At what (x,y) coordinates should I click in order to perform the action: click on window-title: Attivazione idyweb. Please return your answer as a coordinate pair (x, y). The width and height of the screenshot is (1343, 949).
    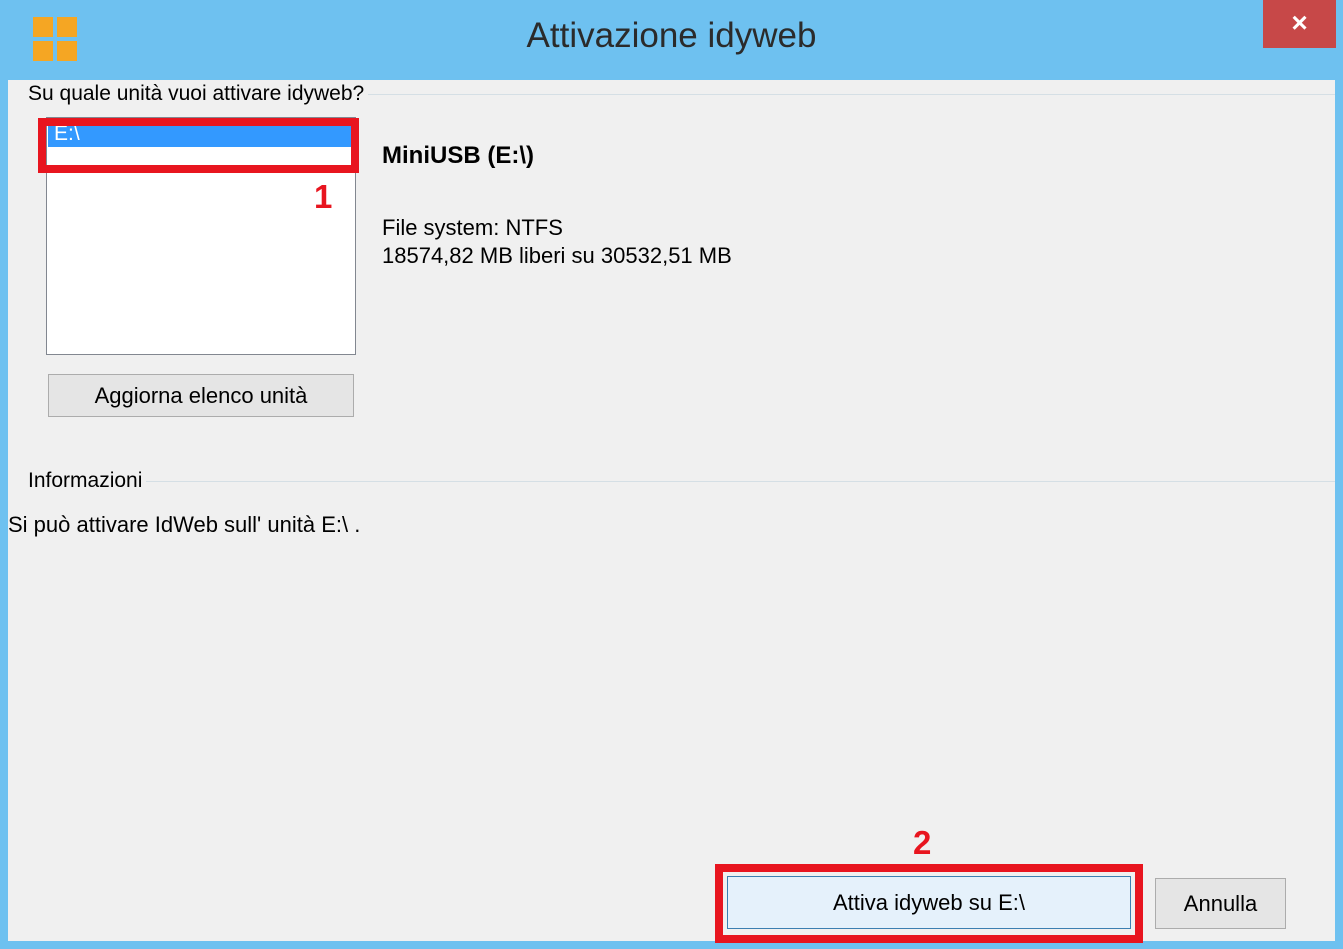
    Looking at the image, I should click on (671, 35).